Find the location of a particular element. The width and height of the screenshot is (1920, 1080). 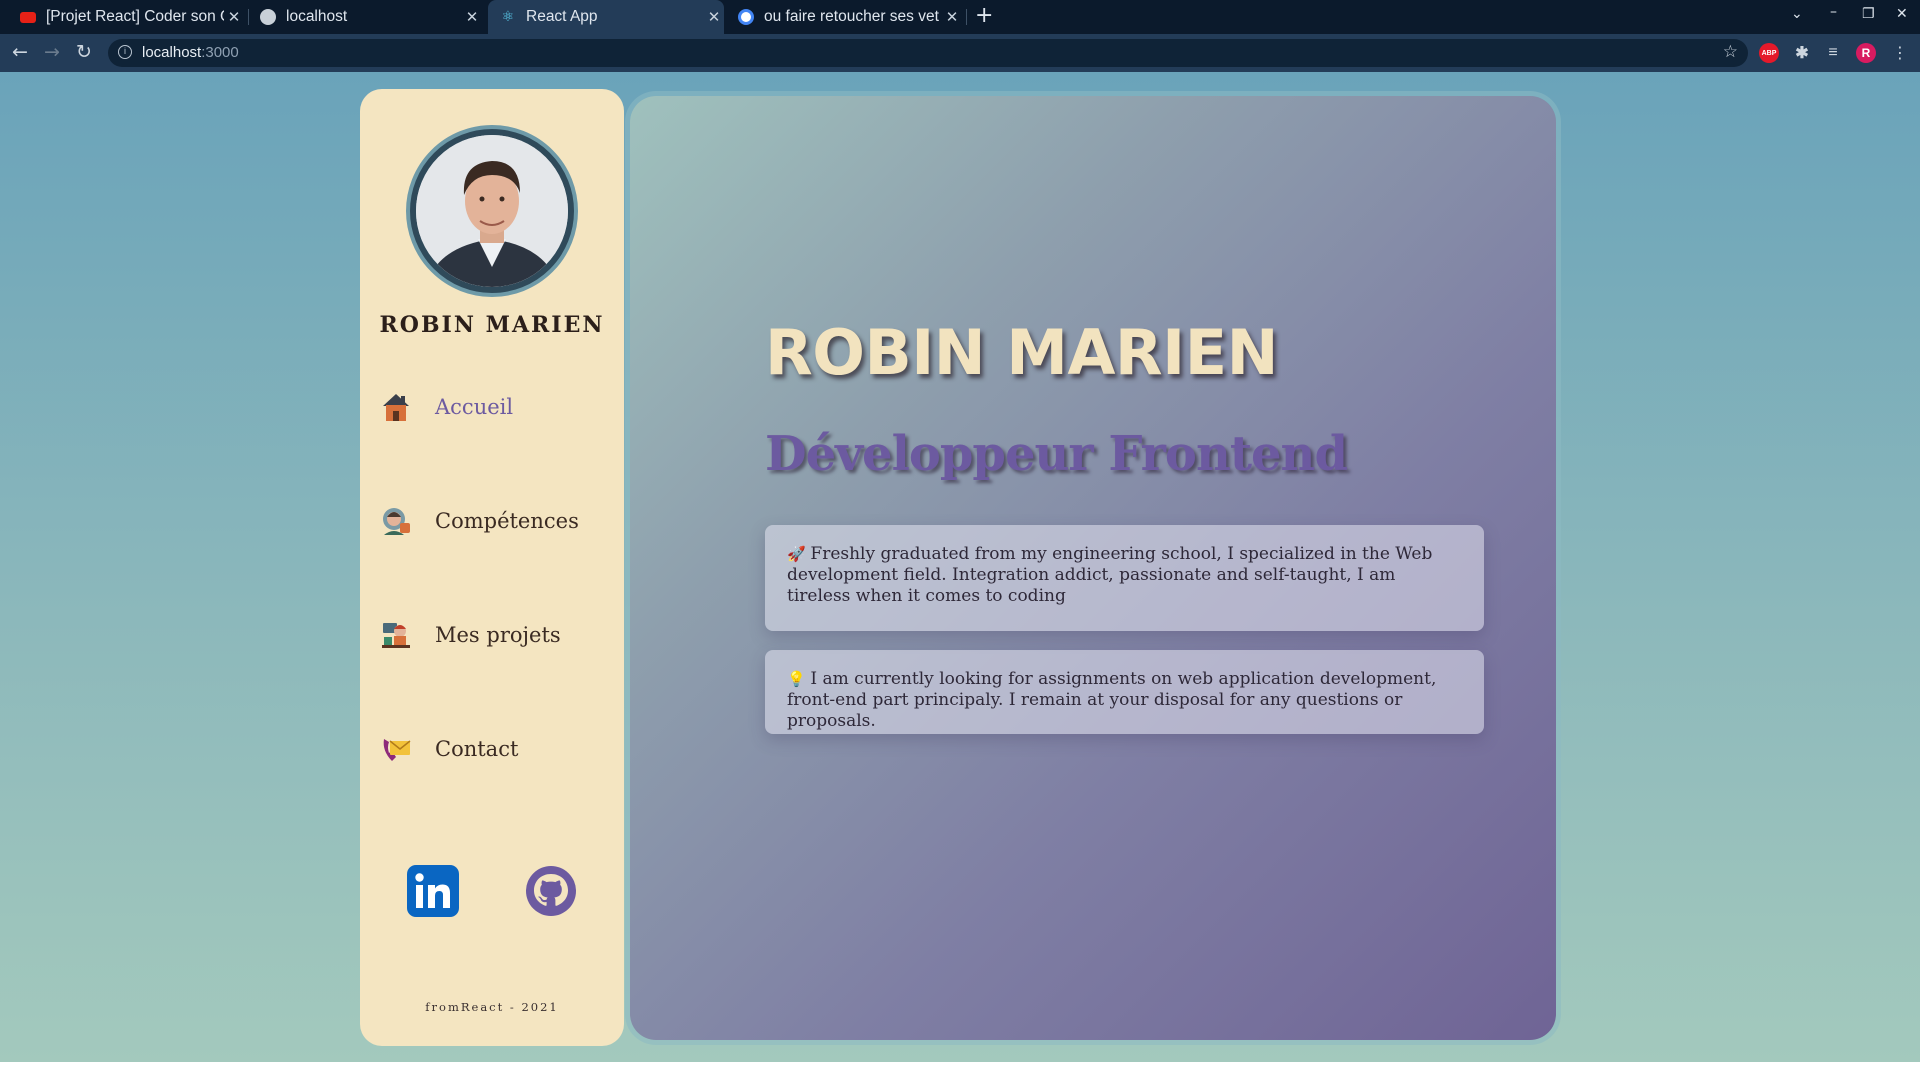

close-window-icon: ✕ is located at coordinates (1902, 14).